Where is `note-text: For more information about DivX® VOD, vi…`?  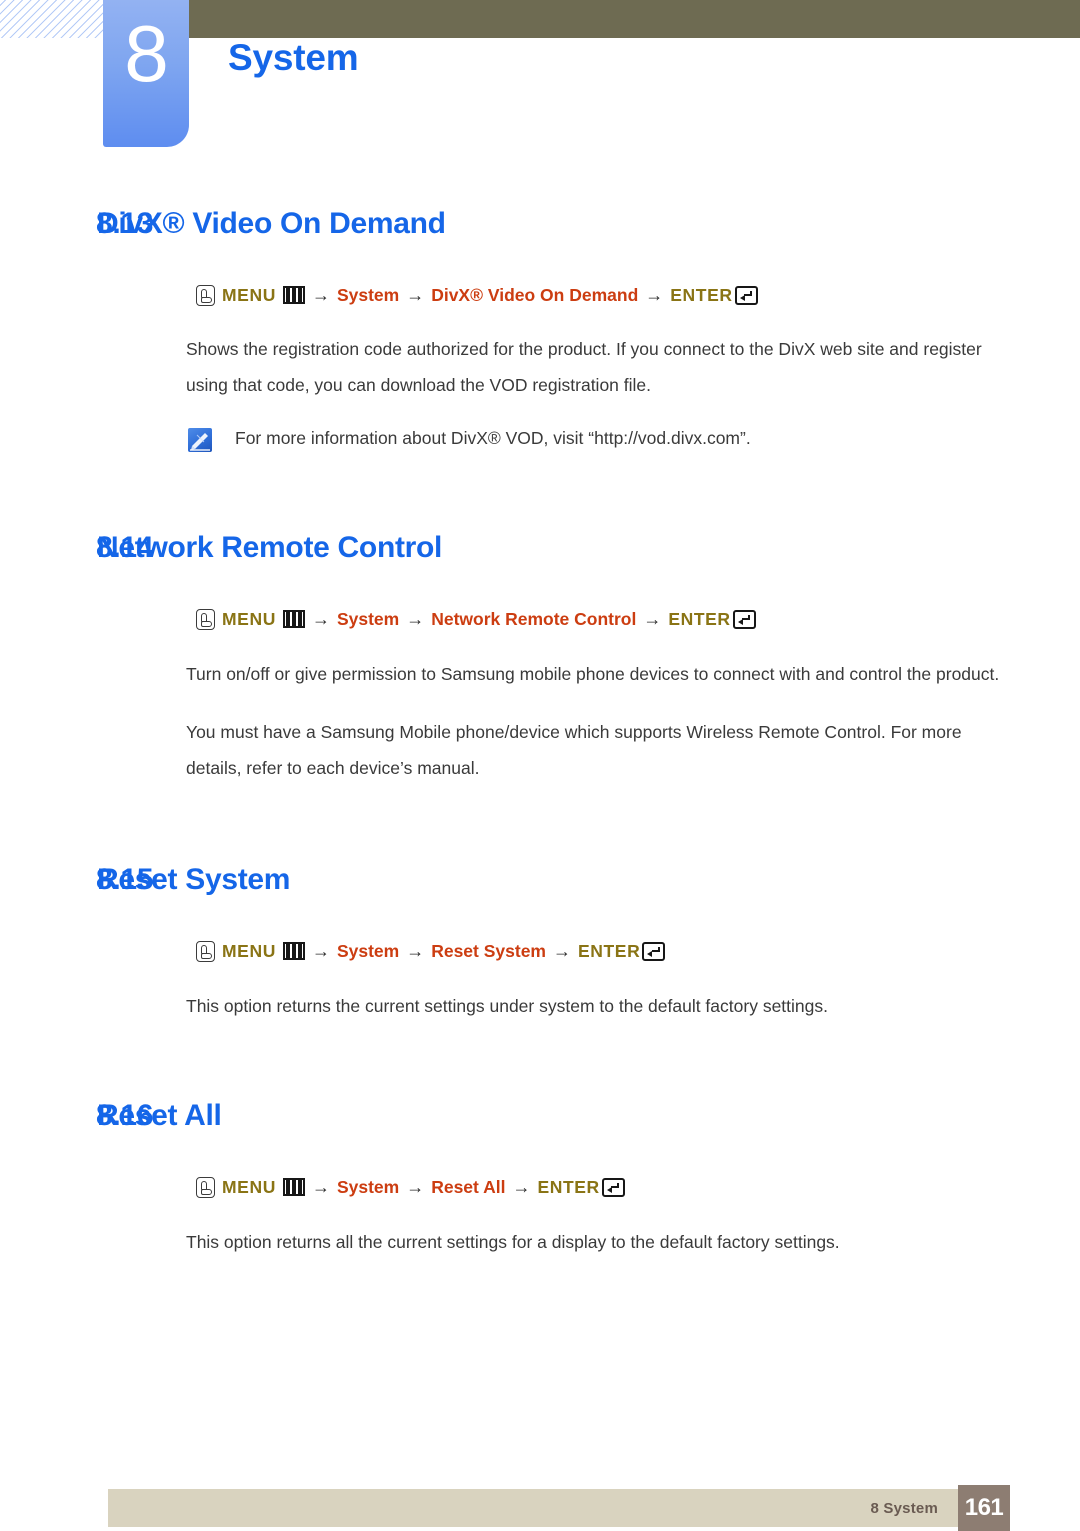
note-text: For more information about DivX® VOD, vi… is located at coordinates (493, 438).